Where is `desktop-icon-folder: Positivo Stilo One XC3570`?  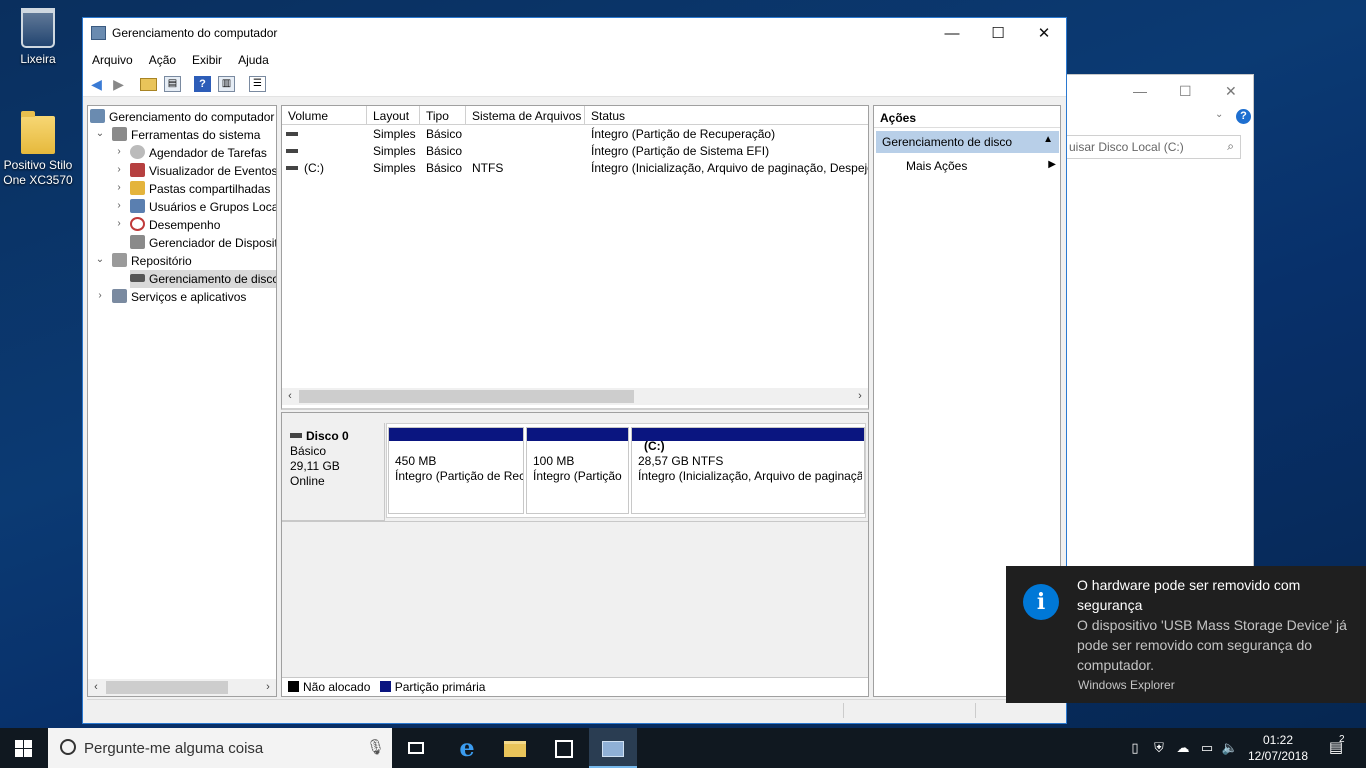 desktop-icon-folder: Positivo Stilo One XC3570 is located at coordinates (38, 149).